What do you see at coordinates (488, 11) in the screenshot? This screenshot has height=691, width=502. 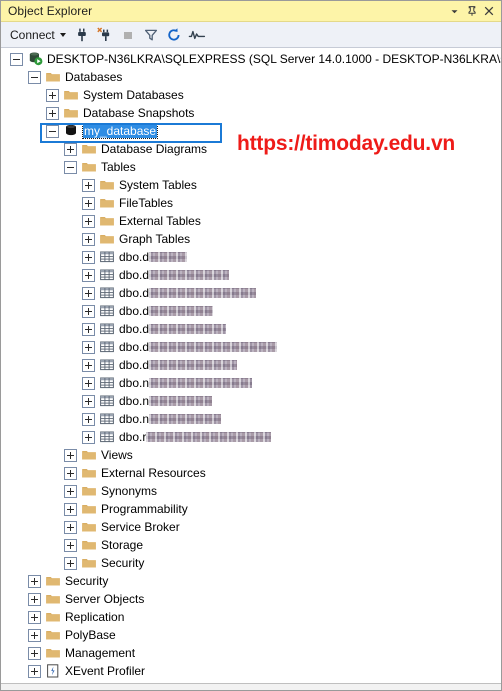 I see `close-icon` at bounding box center [488, 11].